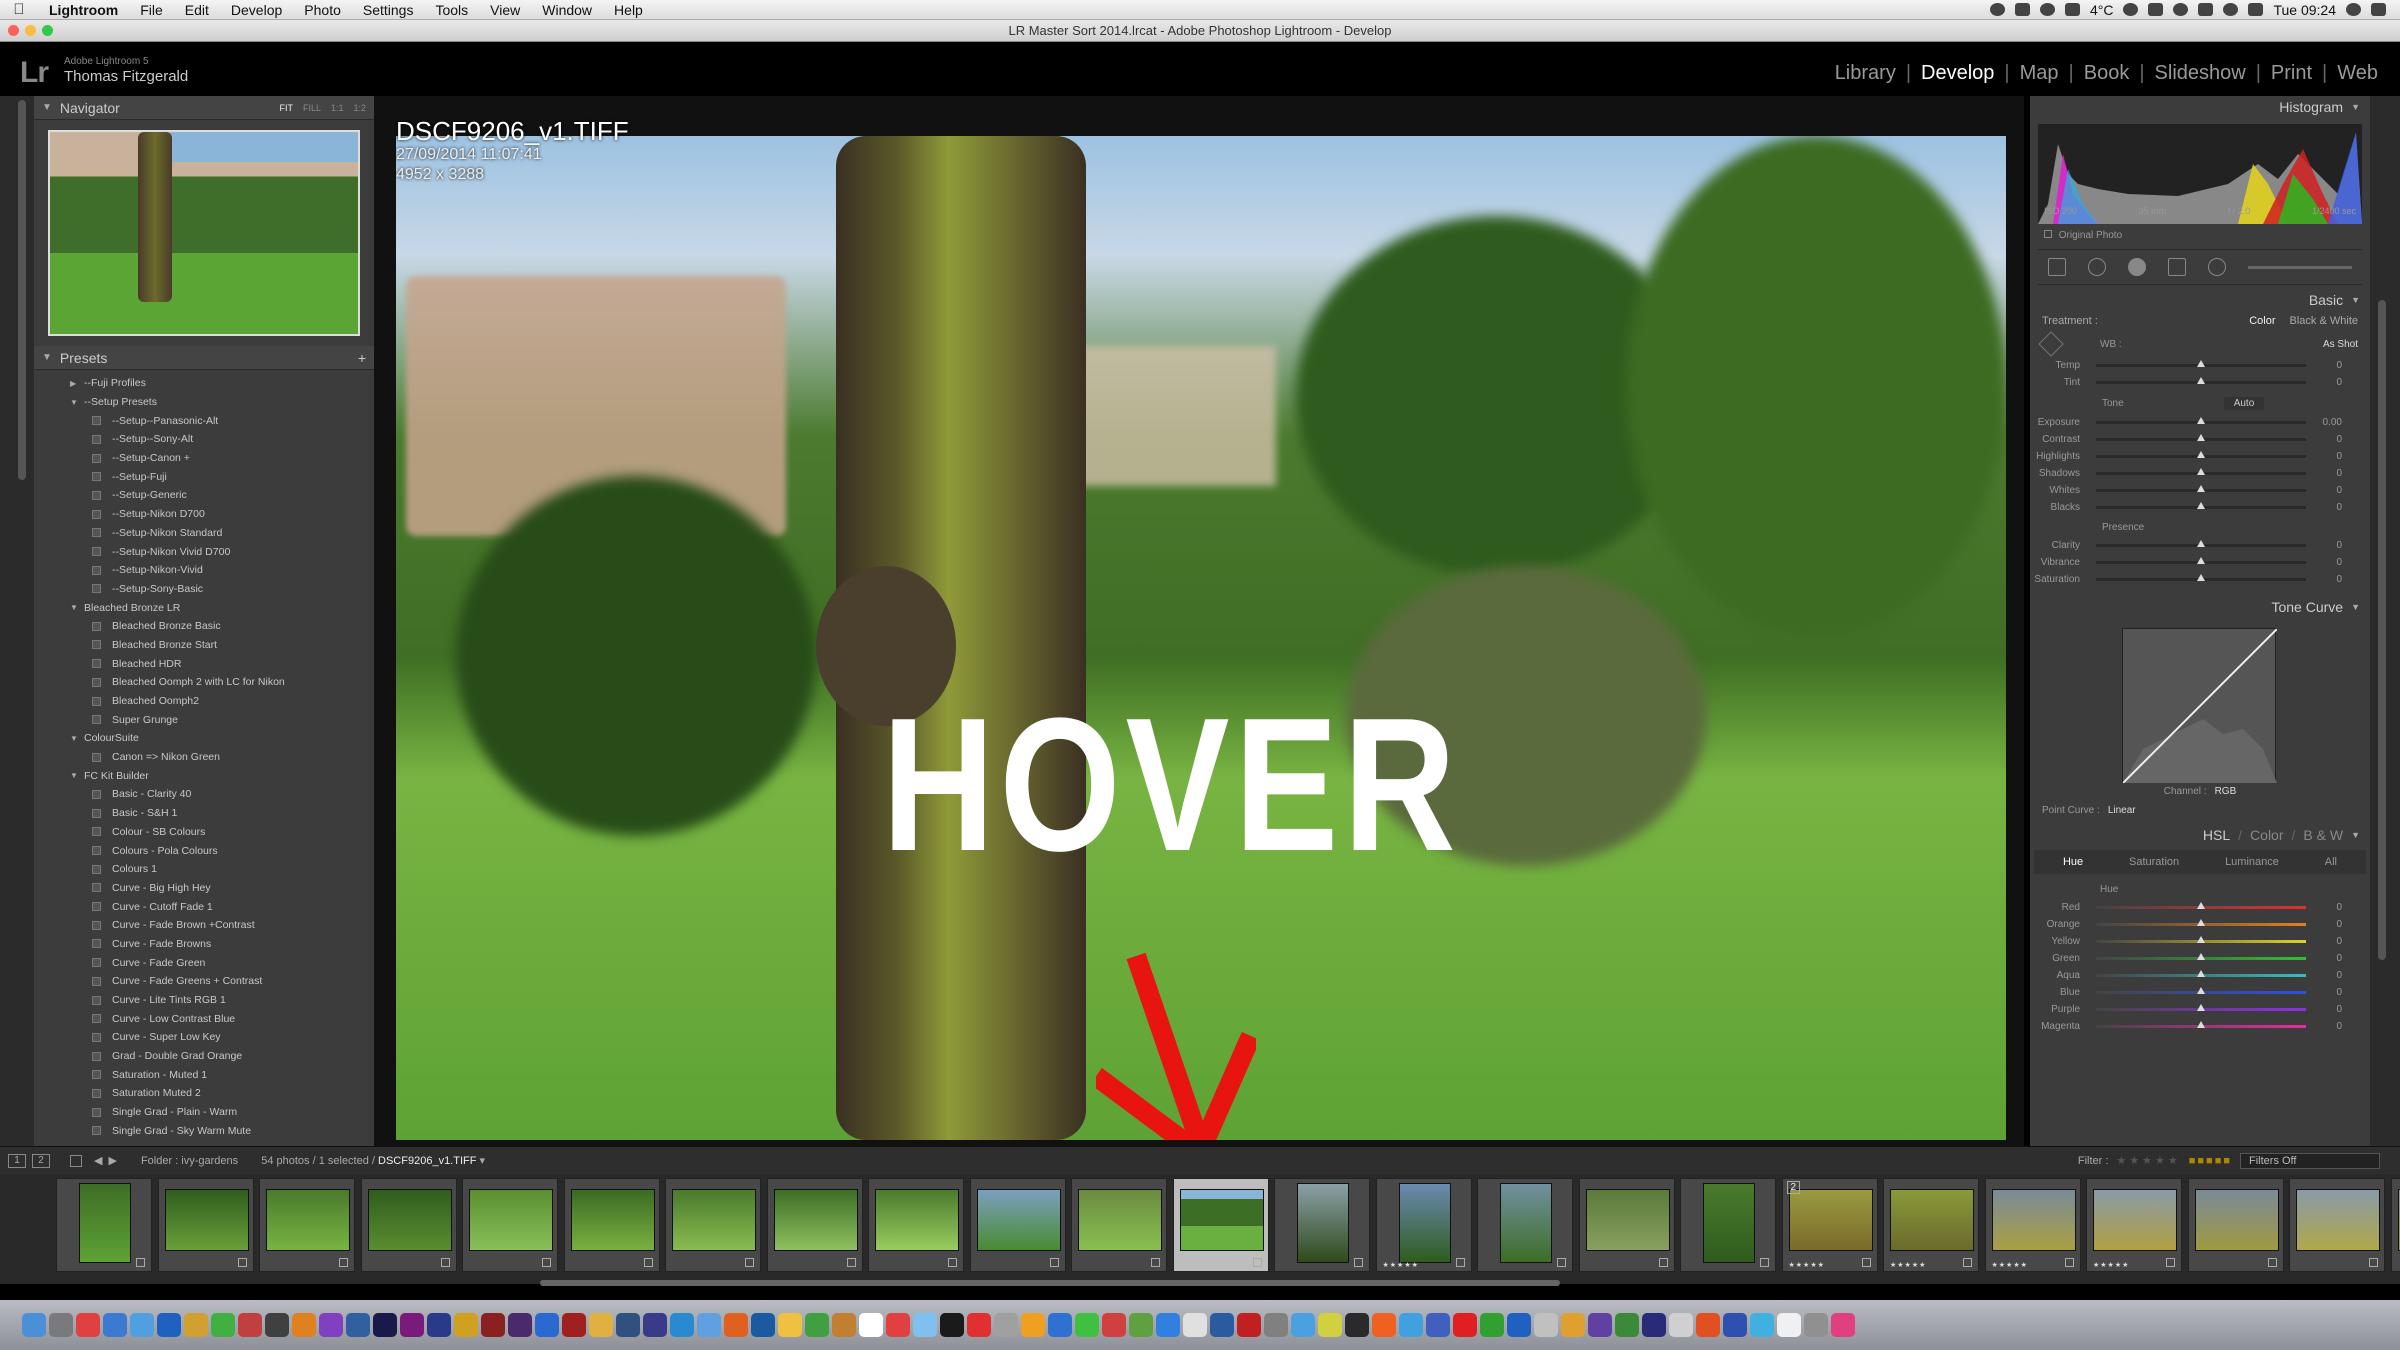  Describe the element at coordinates (204, 1037) in the screenshot. I see `preset-item: Curve - Super Low Key` at that location.